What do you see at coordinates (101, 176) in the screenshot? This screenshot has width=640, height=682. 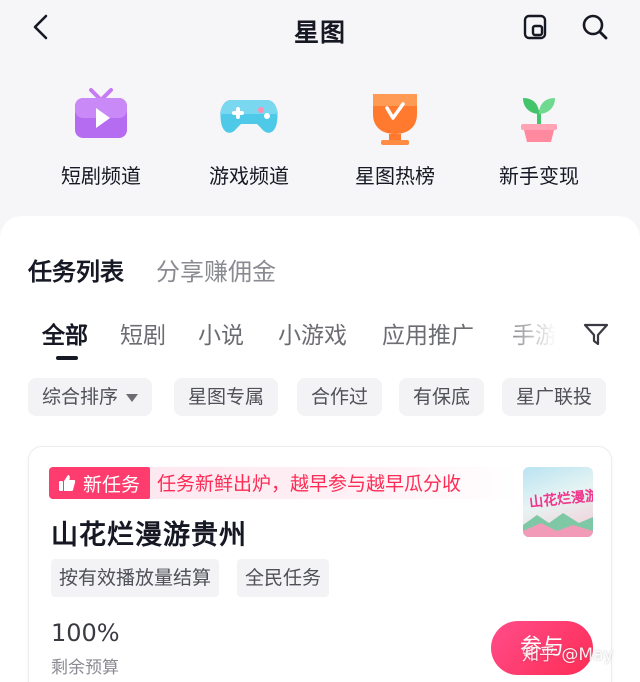 I see `quick-entry-label: 短剧频道` at bounding box center [101, 176].